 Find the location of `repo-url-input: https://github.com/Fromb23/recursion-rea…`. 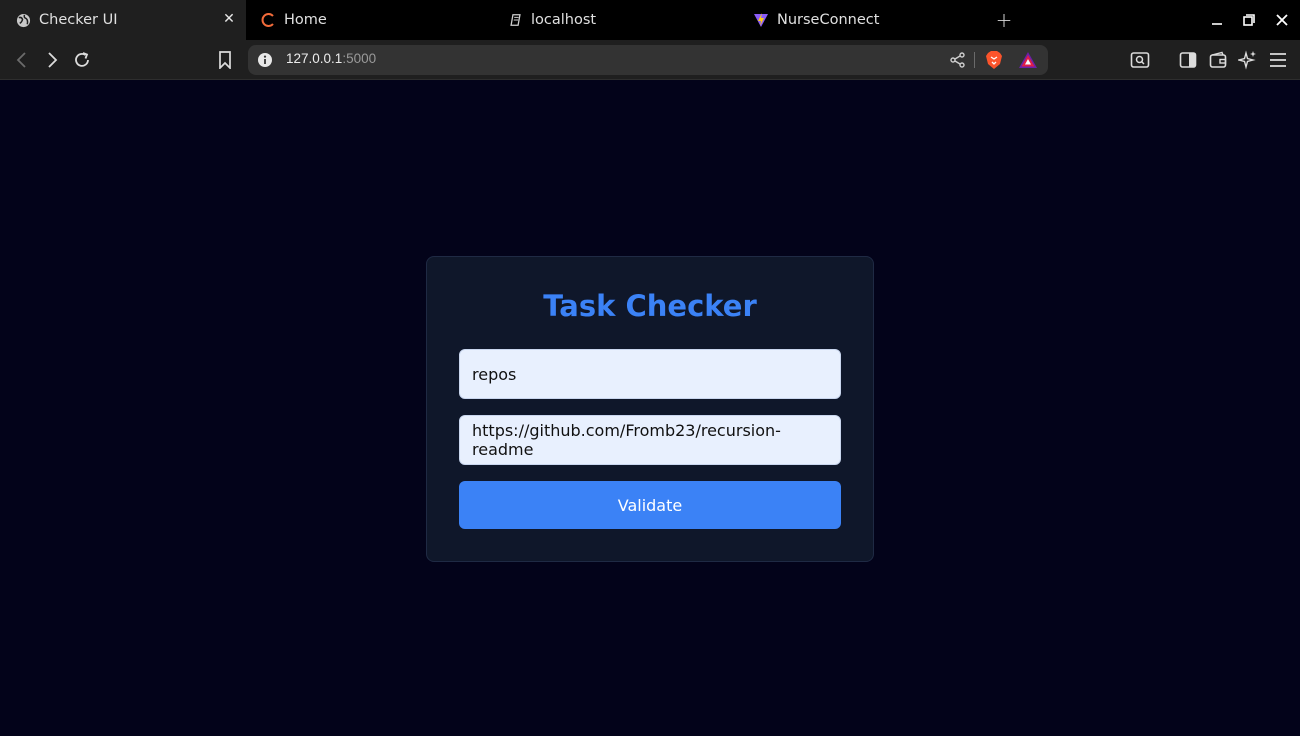

repo-url-input: https://github.com/Fromb23/recursion-rea… is located at coordinates (650, 440).